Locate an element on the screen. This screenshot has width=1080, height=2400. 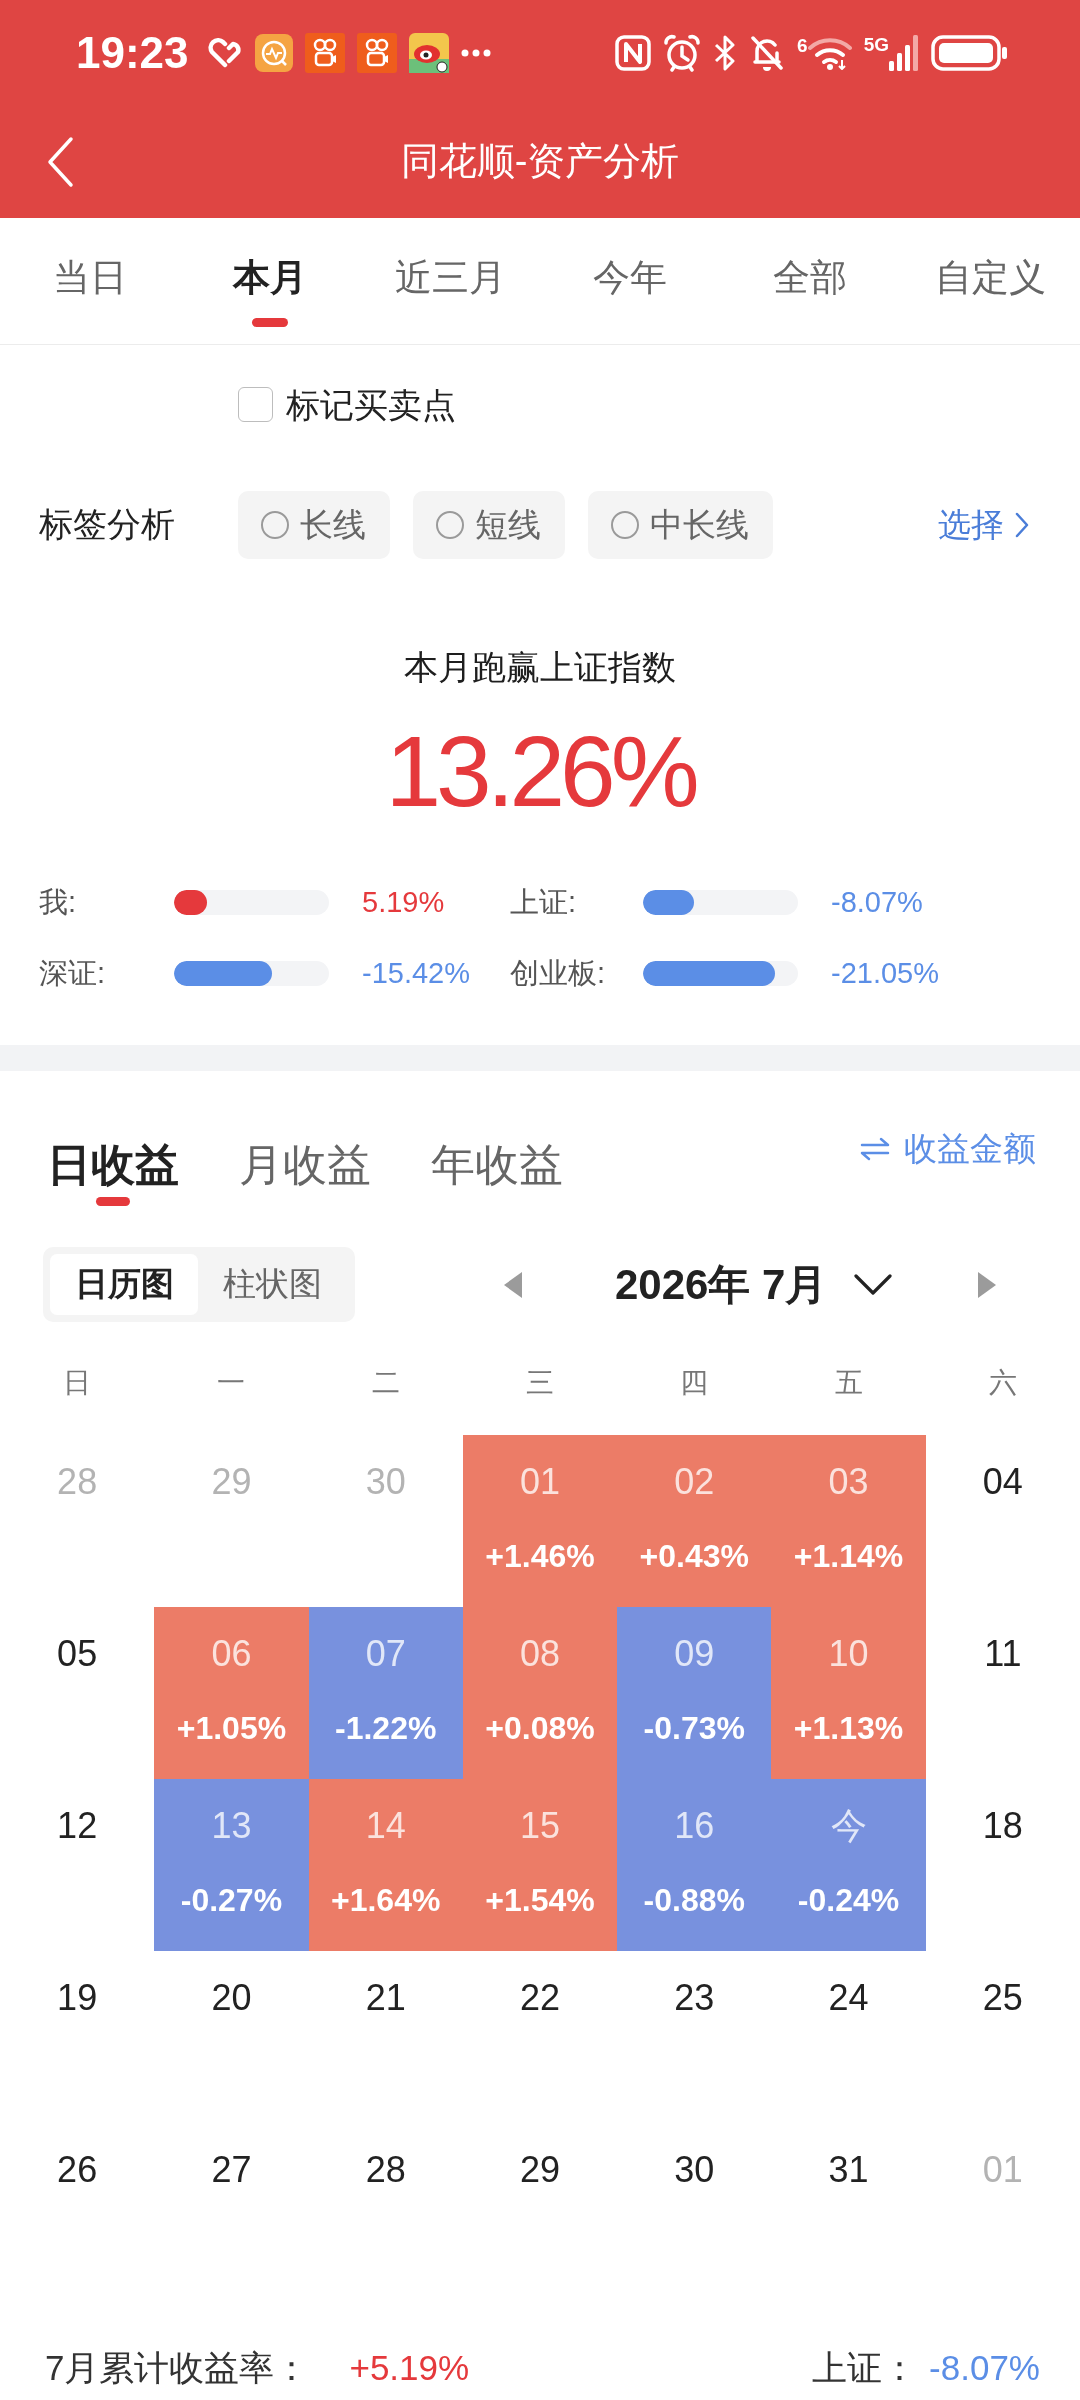
left-triangle-icon is located at coordinates (513, 1284).